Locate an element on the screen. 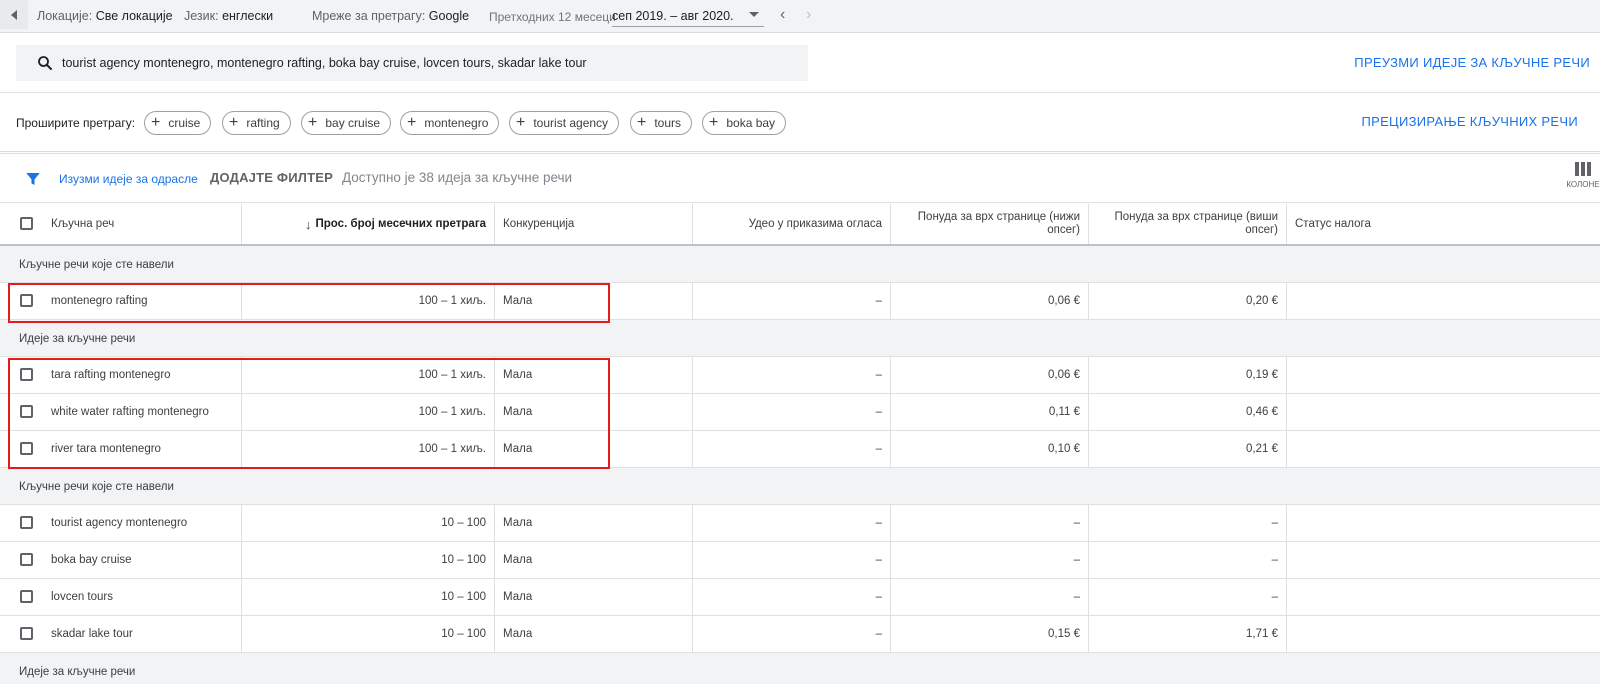 The image size is (1600, 684). chip-montenegro: + montenegro is located at coordinates (450, 123).